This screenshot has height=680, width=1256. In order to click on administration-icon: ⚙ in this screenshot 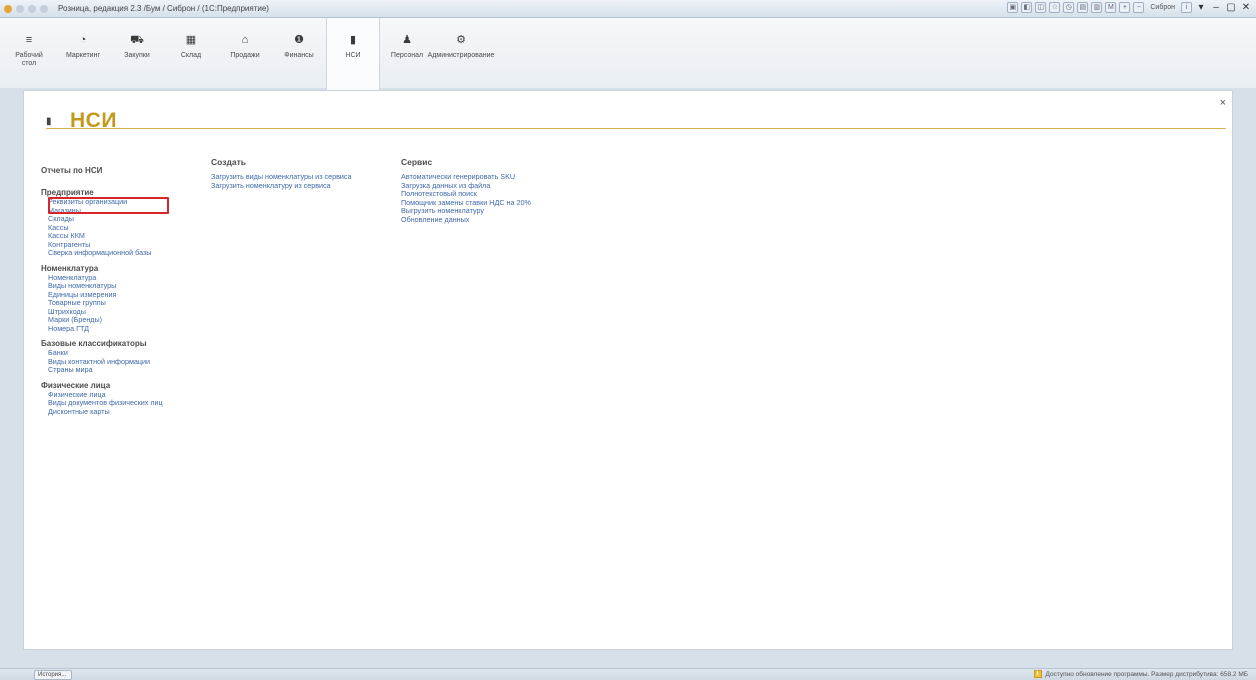, I will do `click(461, 40)`.